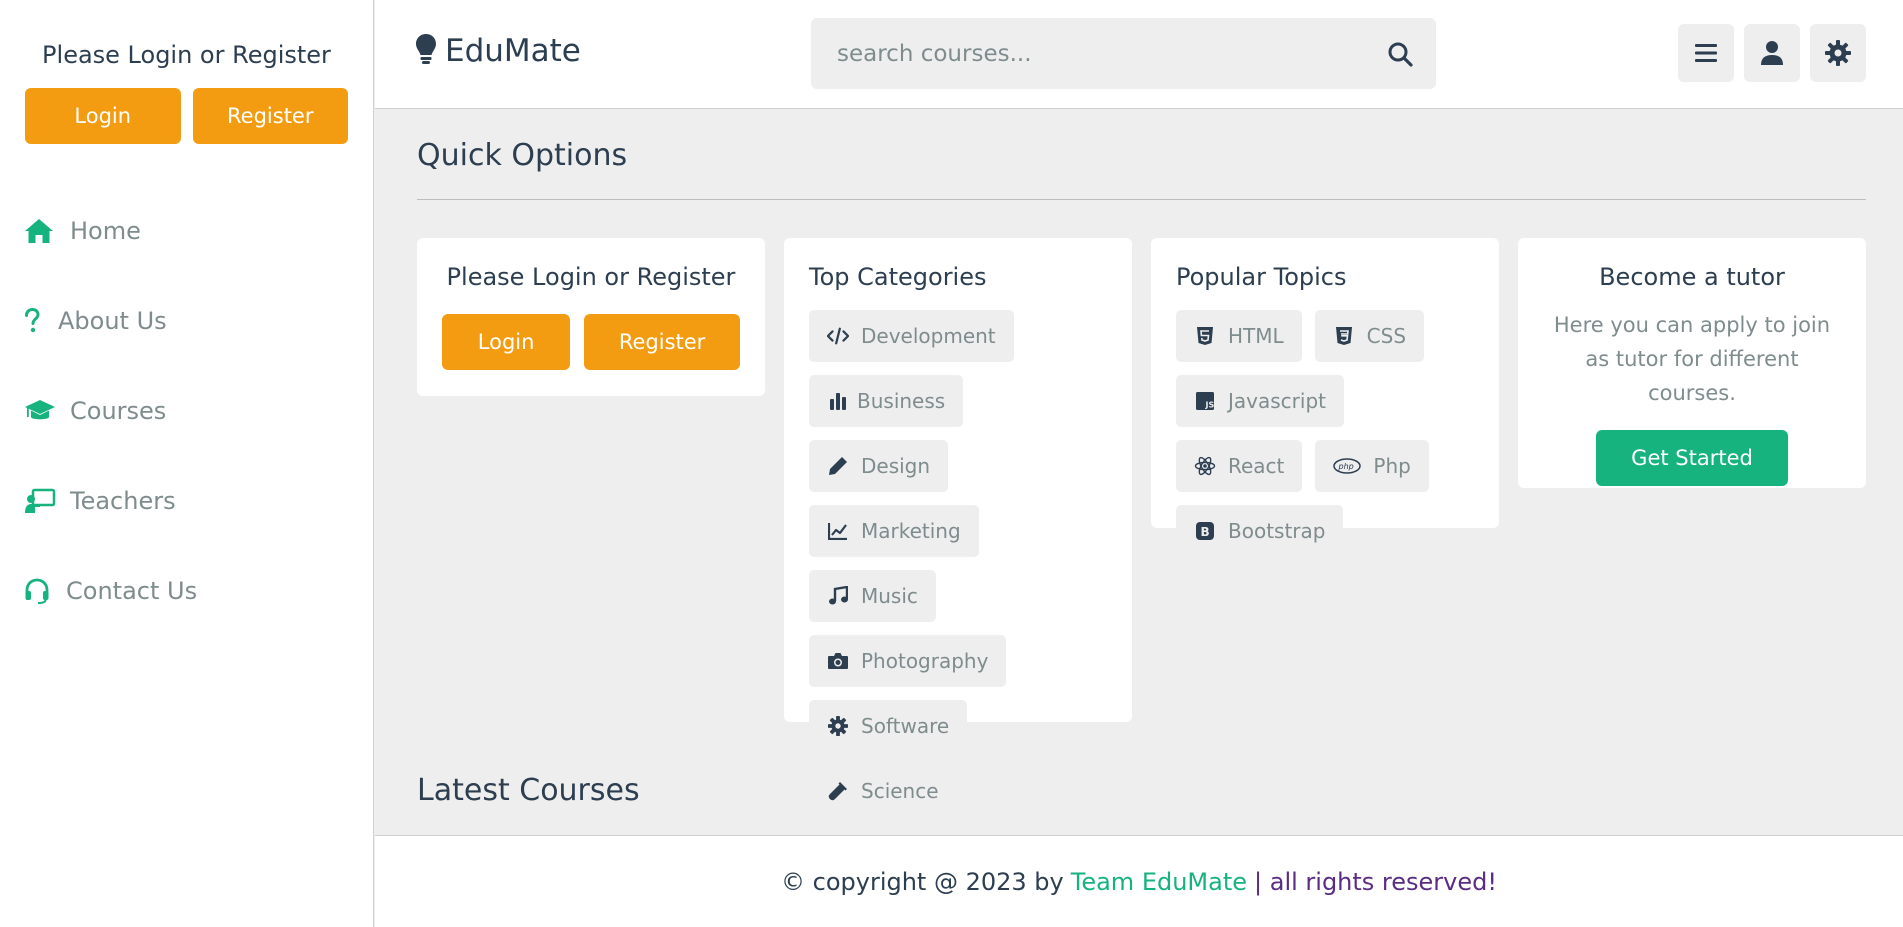 This screenshot has height=927, width=1903. Describe the element at coordinates (1159, 882) in the screenshot. I see `footer-team-link: Team EduMate` at that location.